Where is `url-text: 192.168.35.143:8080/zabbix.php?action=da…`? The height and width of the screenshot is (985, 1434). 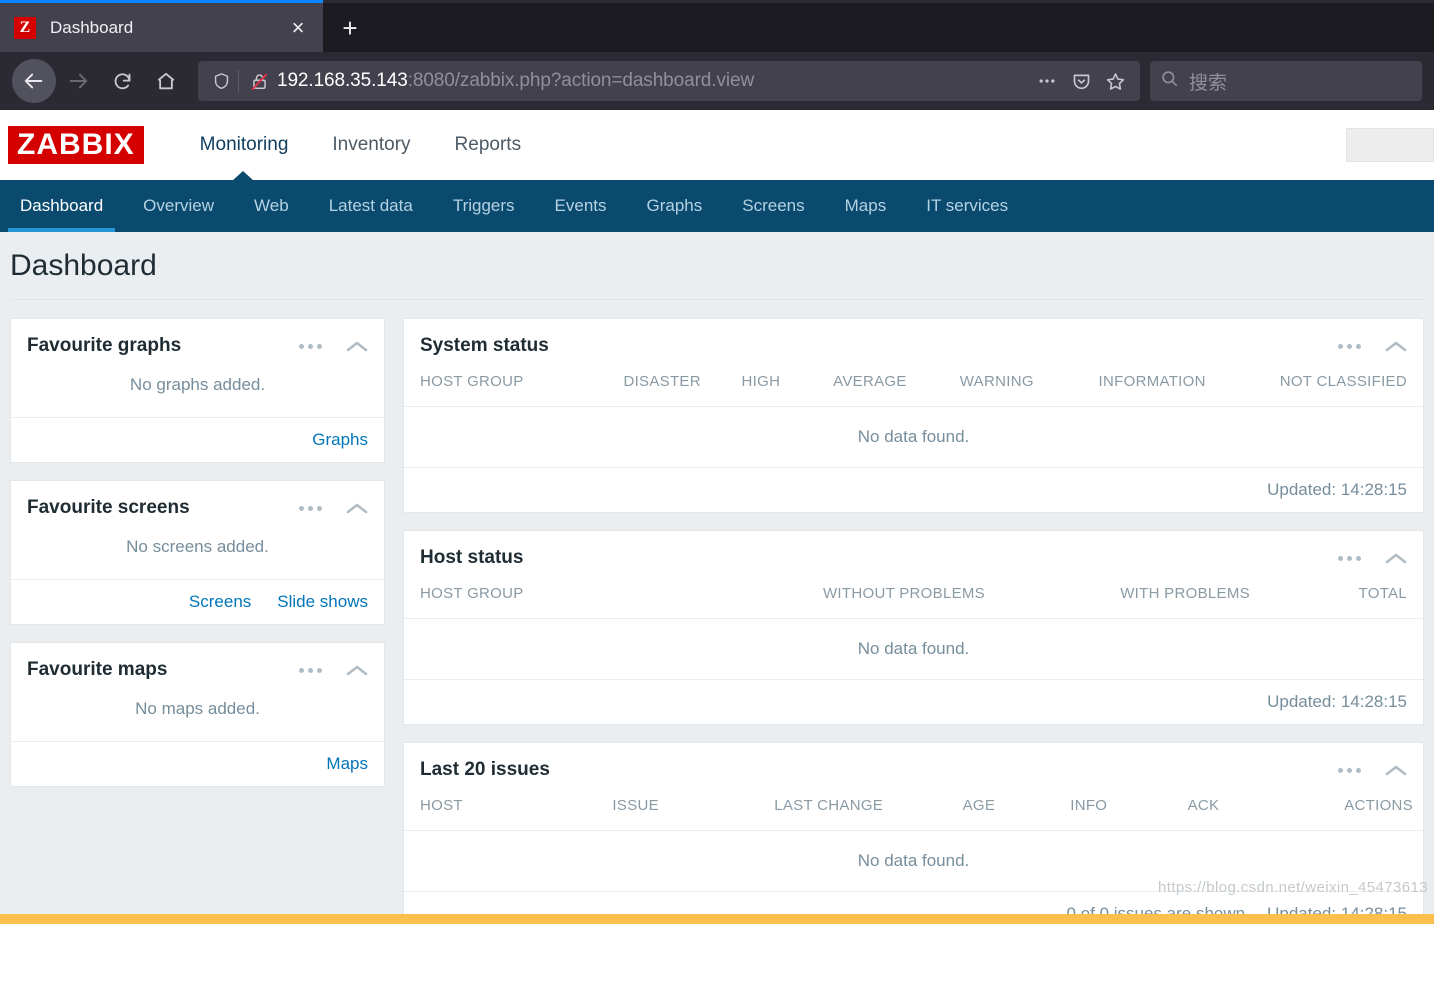 url-text: 192.168.35.143:8080/zabbix.php?action=da… is located at coordinates (651, 81).